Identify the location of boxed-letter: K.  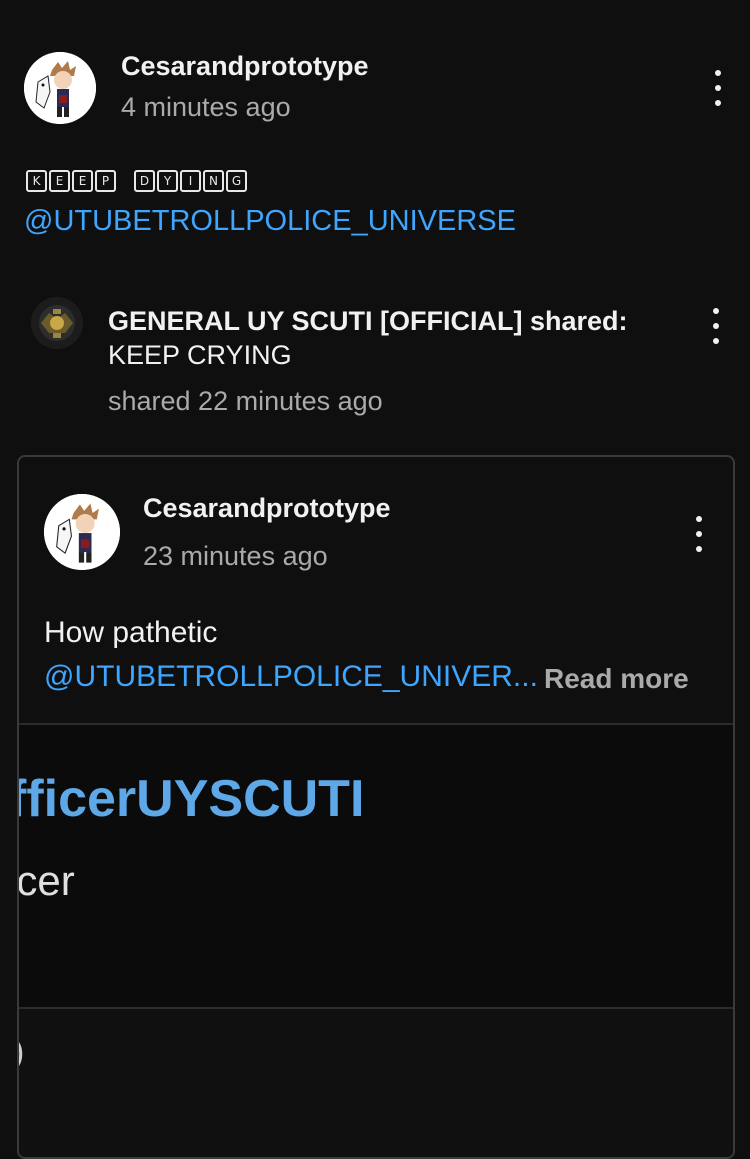
(36, 181).